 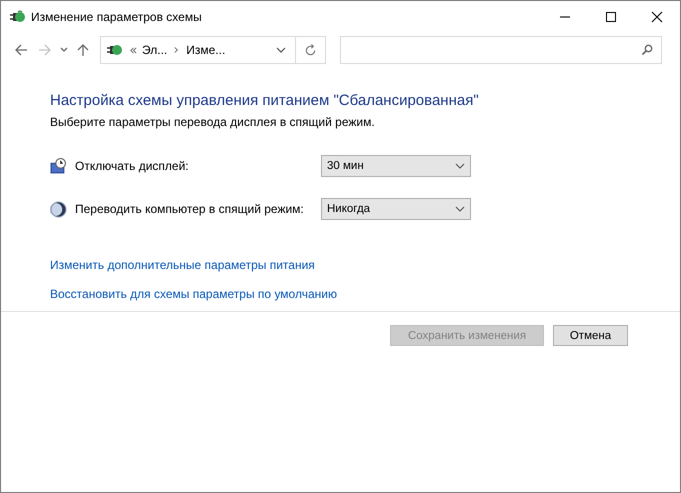 I want to click on arrow-right-icon, so click(x=45, y=50).